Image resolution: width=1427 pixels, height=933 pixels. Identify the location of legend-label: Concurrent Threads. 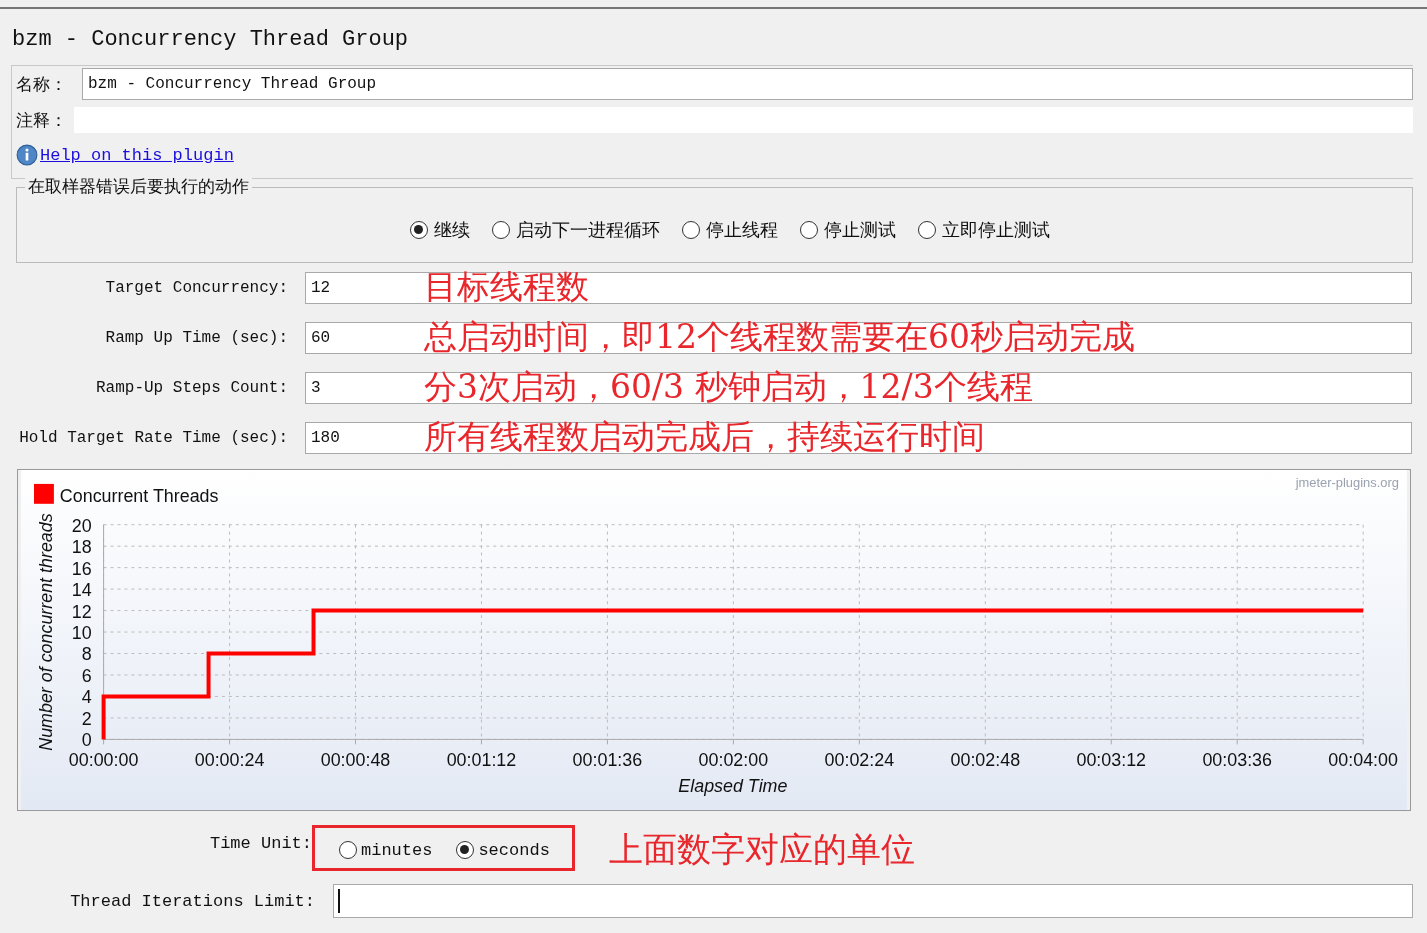
(139, 495).